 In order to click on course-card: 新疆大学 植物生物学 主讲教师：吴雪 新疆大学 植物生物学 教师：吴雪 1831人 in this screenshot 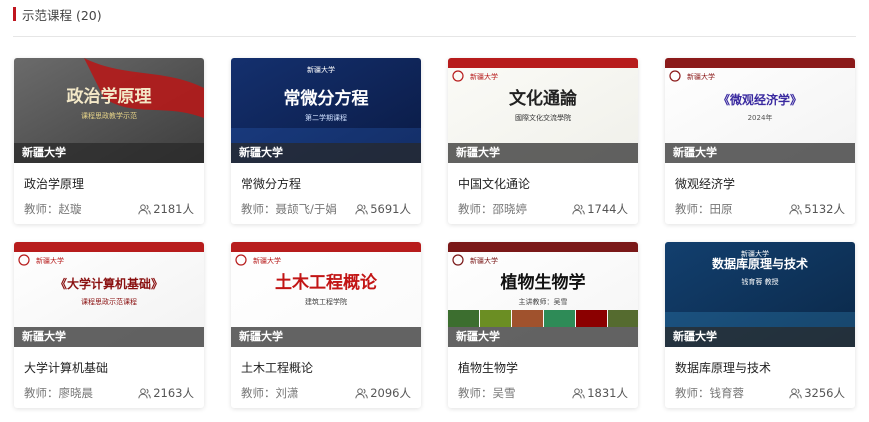, I will do `click(543, 325)`.